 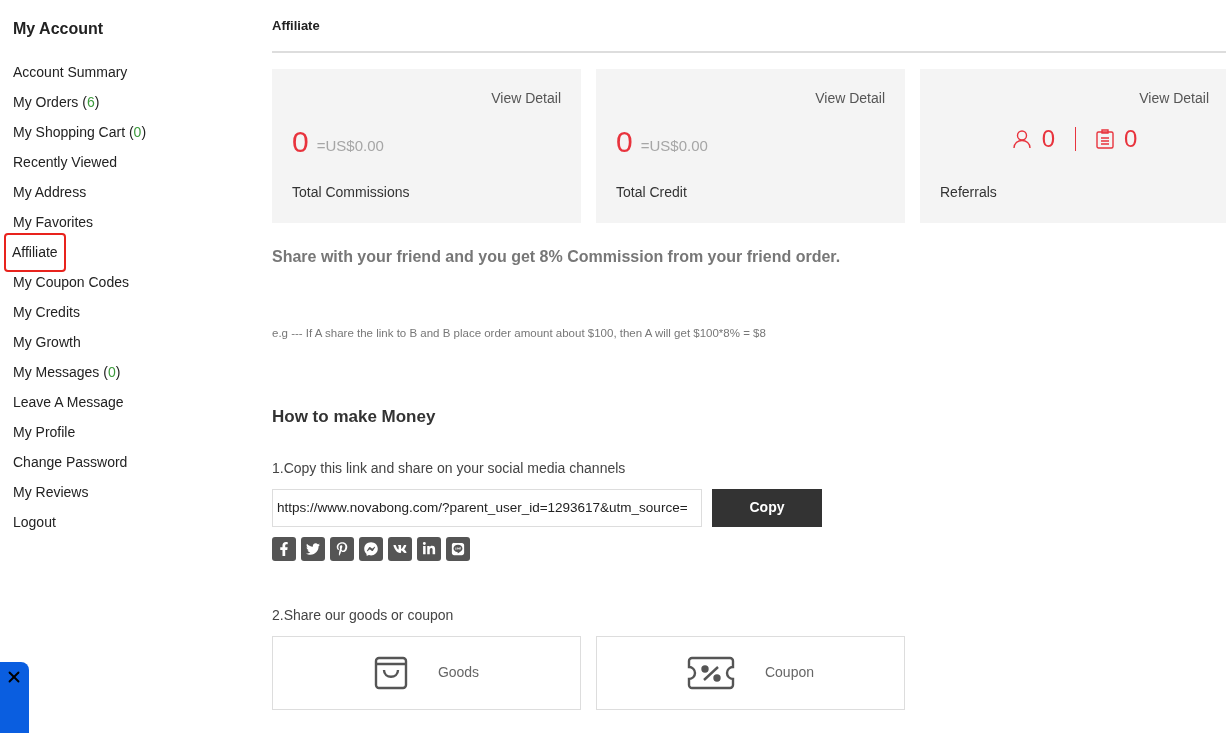 What do you see at coordinates (449, 468) in the screenshot?
I see `step-text: 1.Copy this link and share on your social media channels` at bounding box center [449, 468].